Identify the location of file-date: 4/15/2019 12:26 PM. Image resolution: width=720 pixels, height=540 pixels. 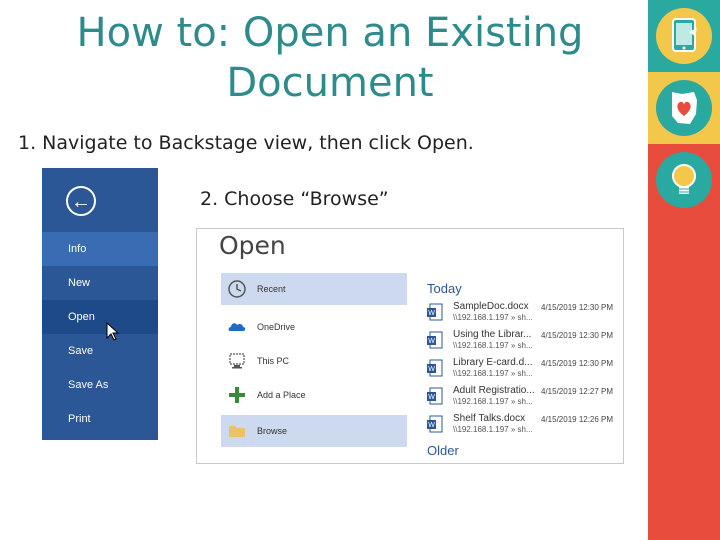
(577, 419).